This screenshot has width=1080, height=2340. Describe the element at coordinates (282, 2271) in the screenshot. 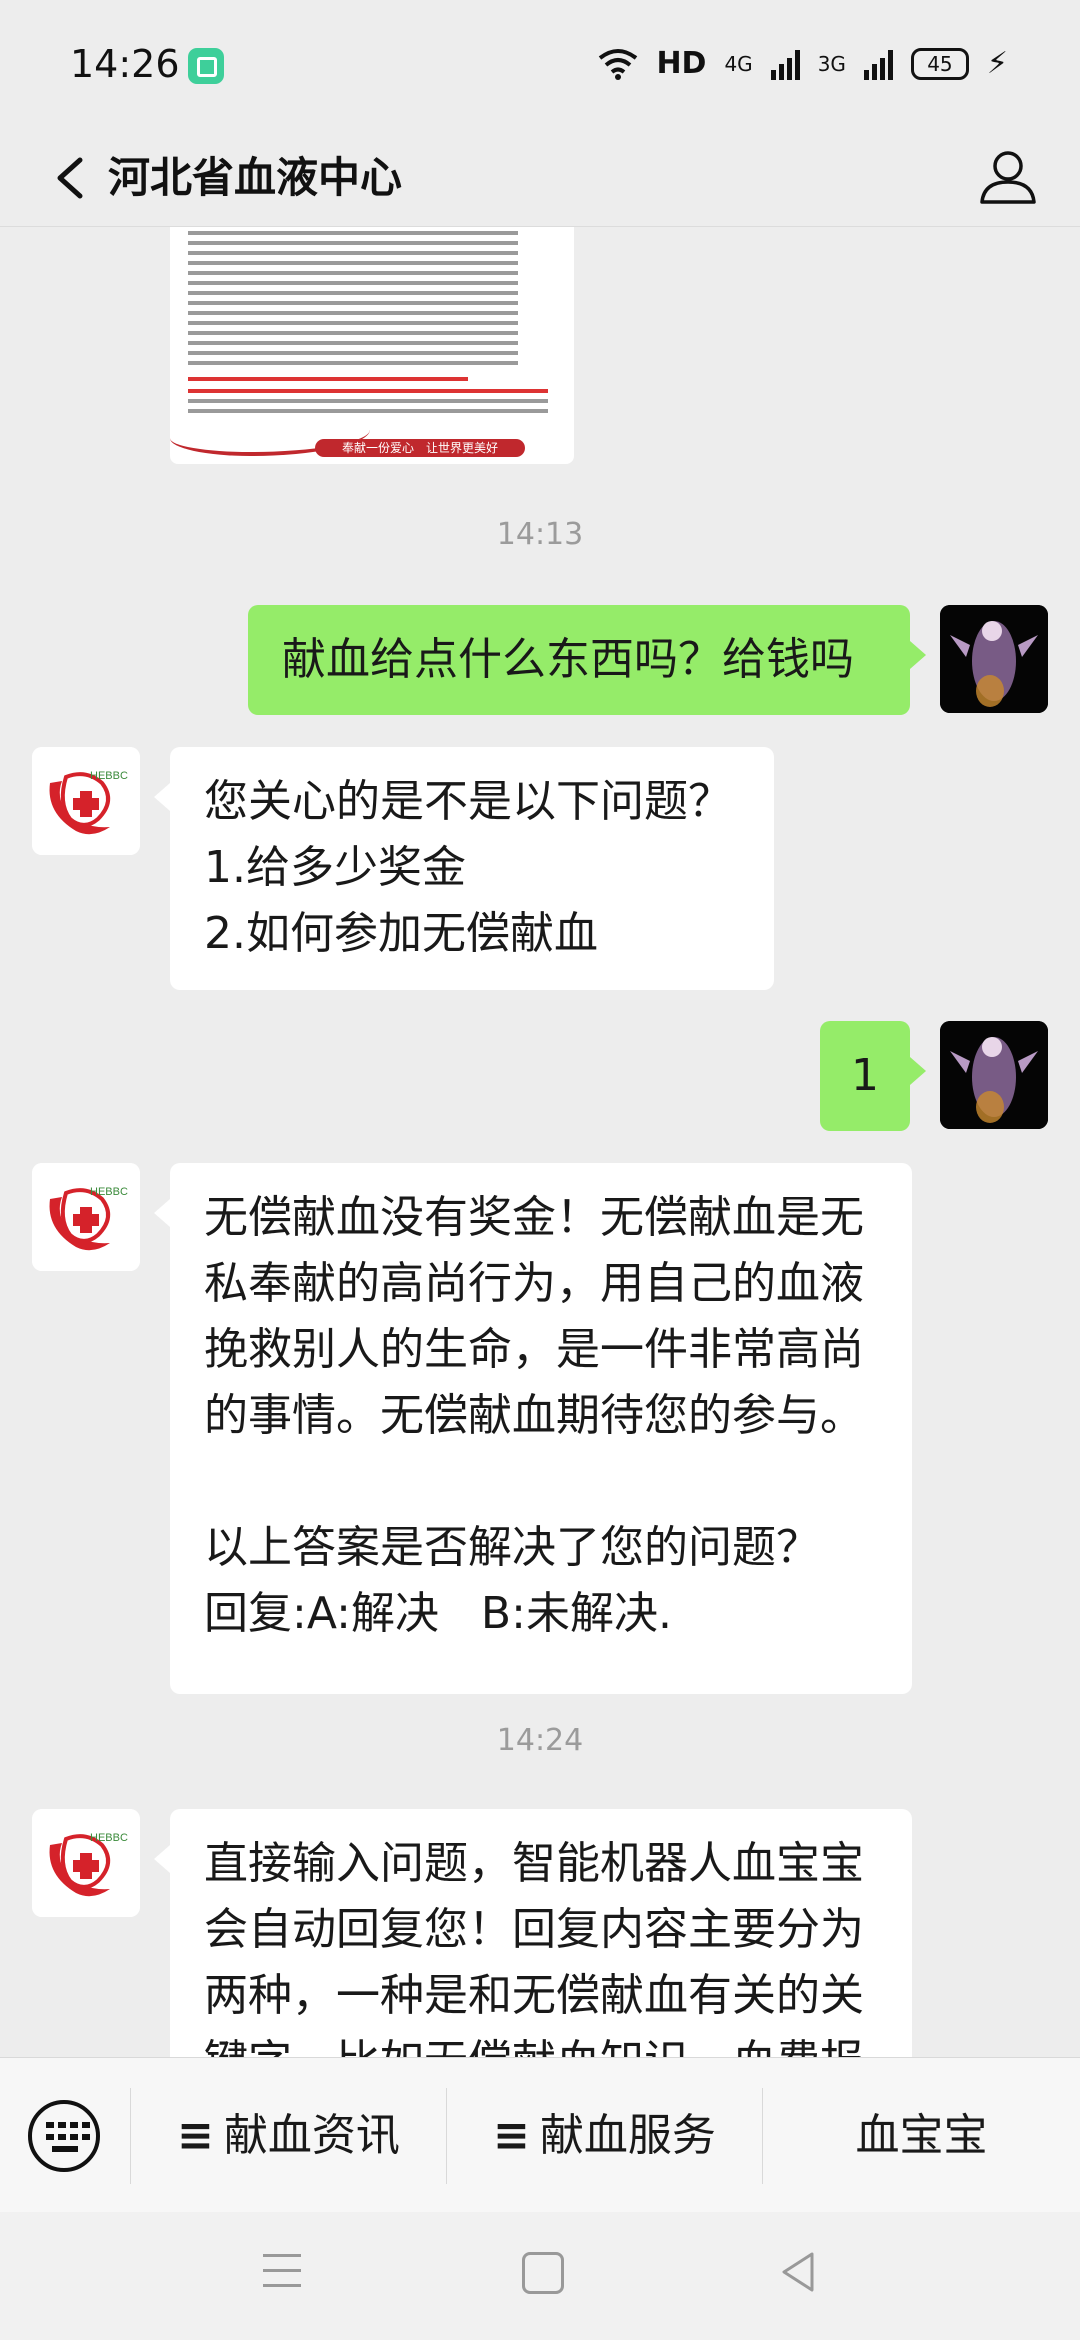

I see `recent-apps-icon` at that location.